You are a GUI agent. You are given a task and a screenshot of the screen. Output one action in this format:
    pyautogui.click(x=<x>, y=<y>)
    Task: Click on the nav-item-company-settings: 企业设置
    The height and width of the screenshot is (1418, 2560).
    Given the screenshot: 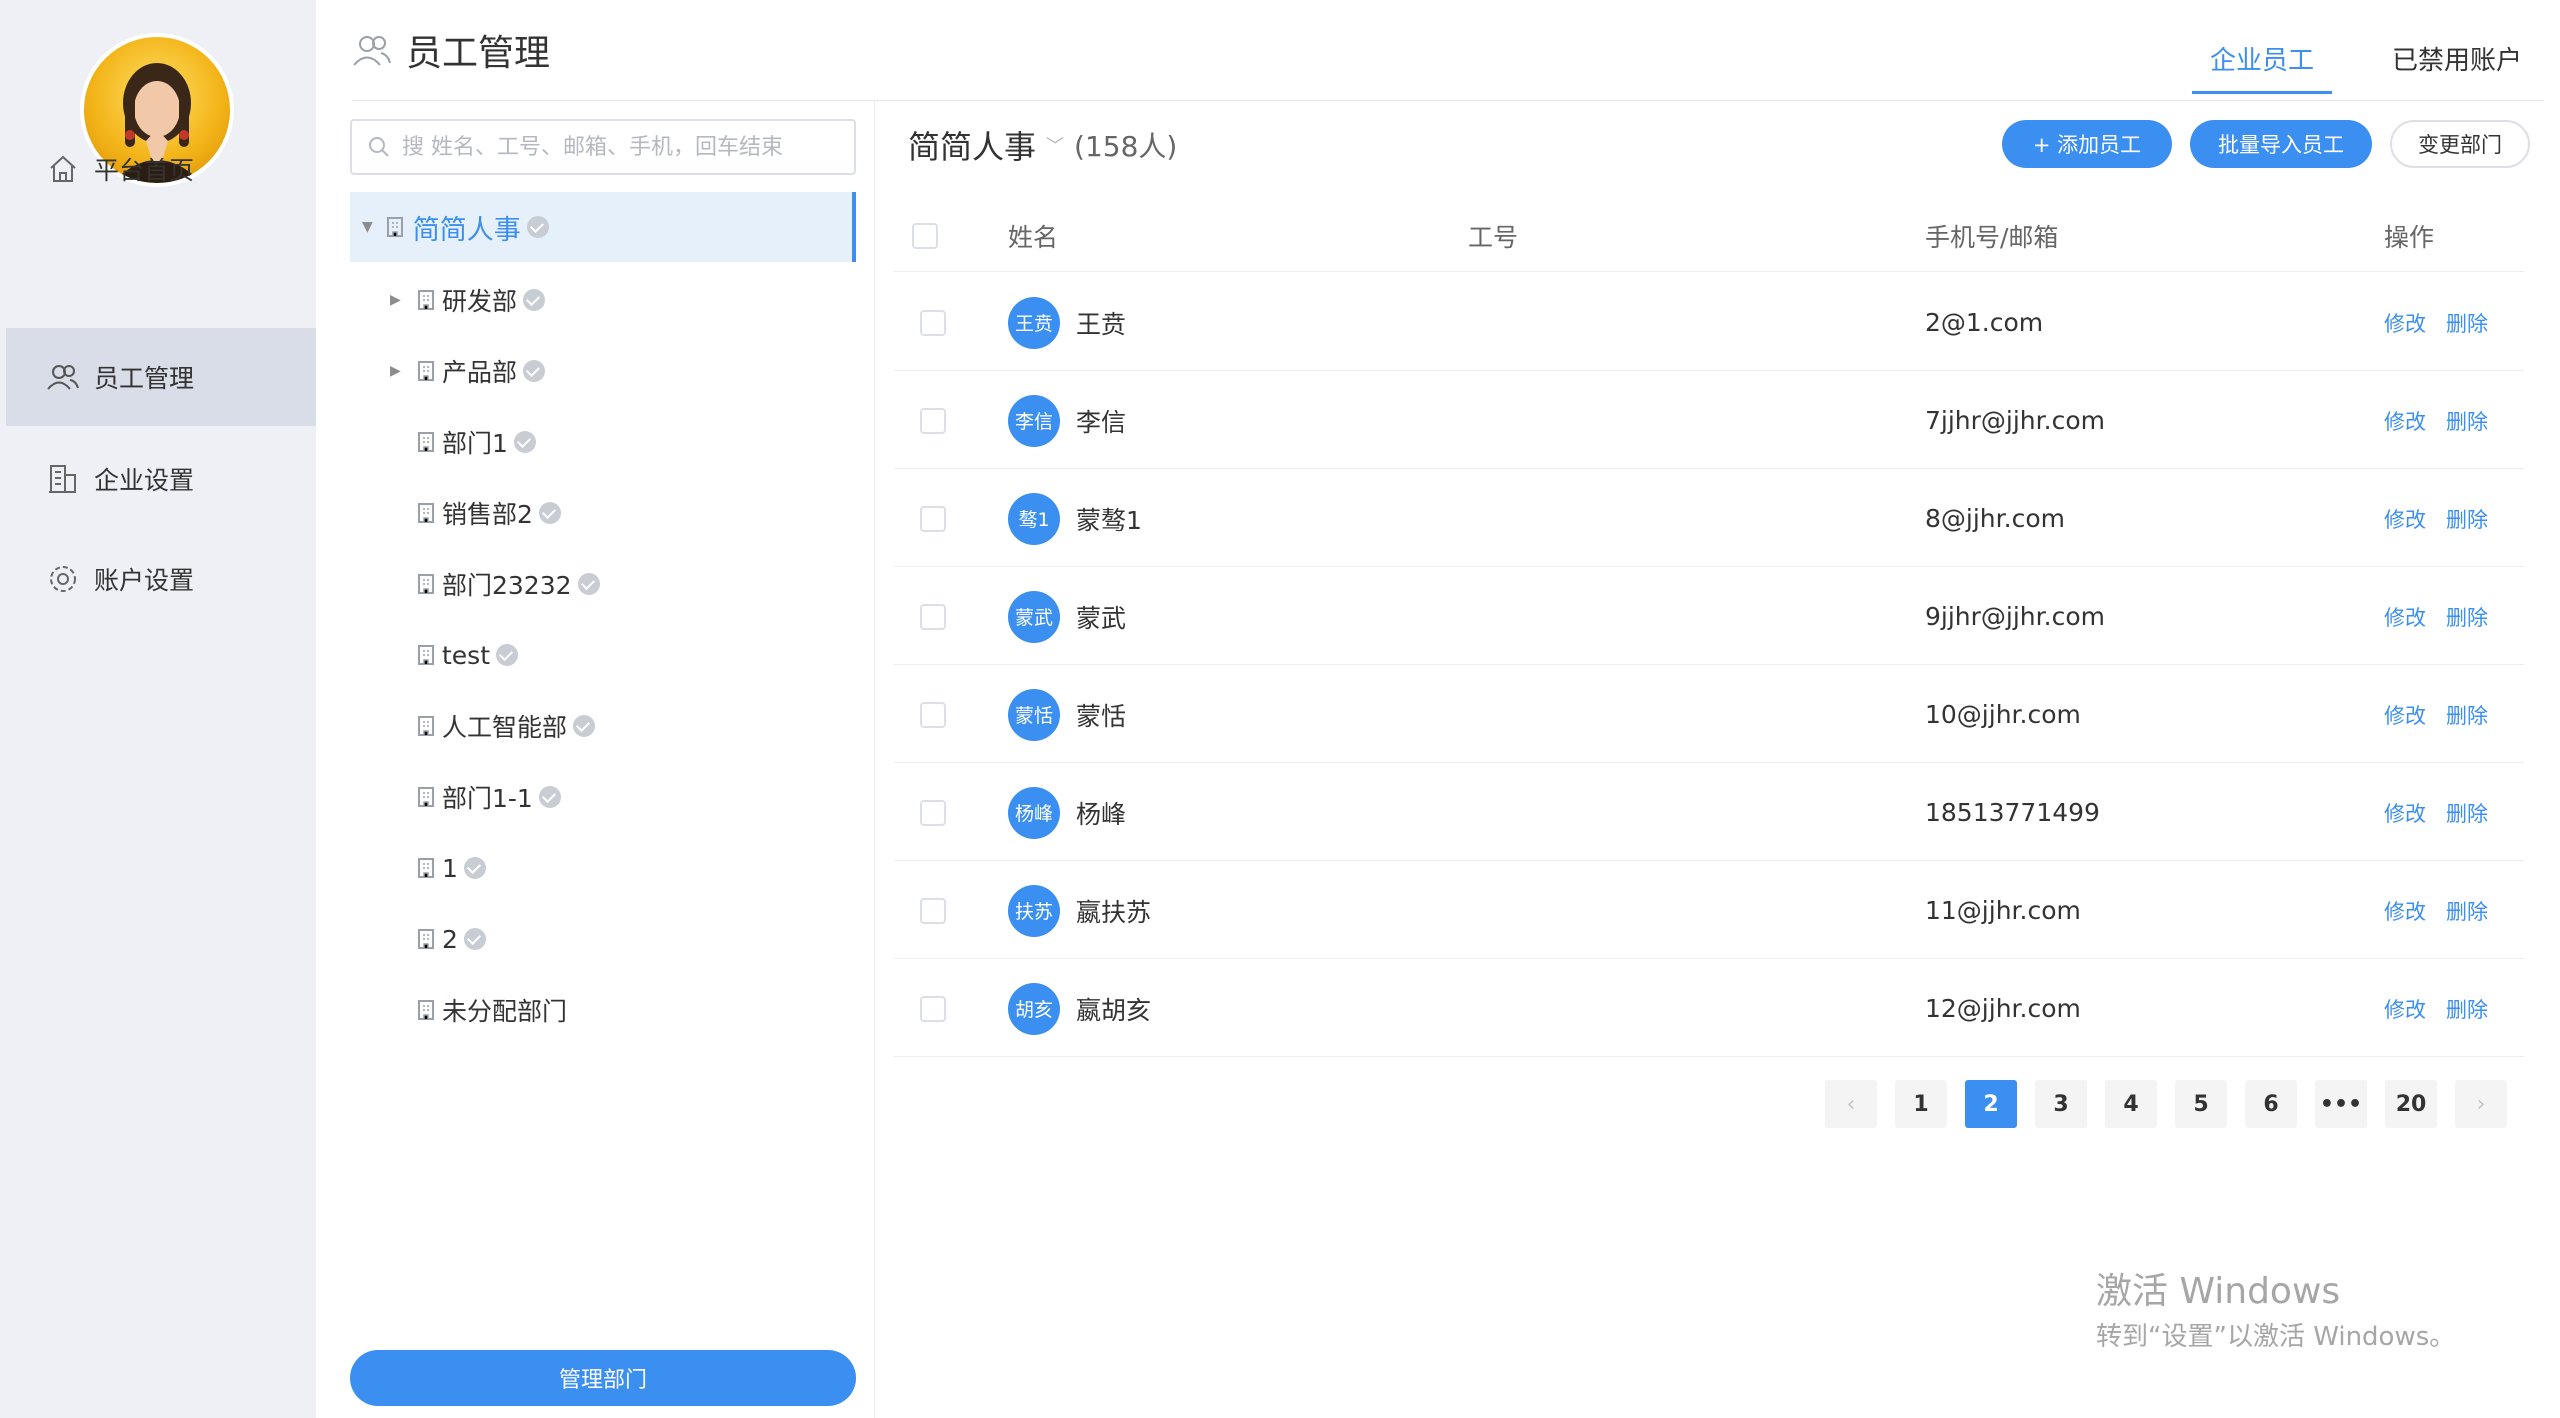 What is the action you would take?
    pyautogui.click(x=161, y=479)
    